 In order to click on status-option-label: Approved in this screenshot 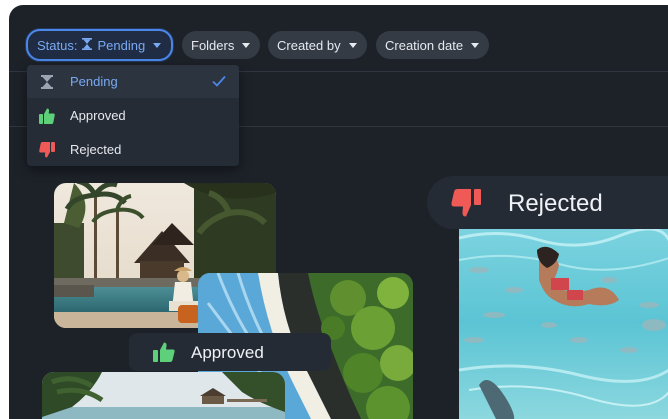, I will do `click(98, 115)`.